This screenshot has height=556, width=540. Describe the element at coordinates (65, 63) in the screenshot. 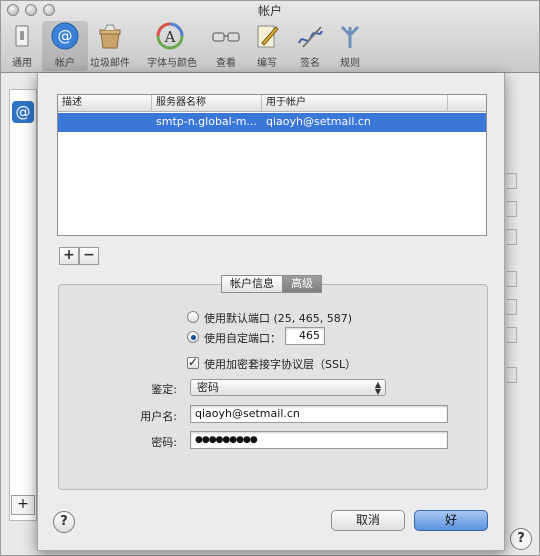

I see `toolbar-accounts-label: 帐户` at that location.